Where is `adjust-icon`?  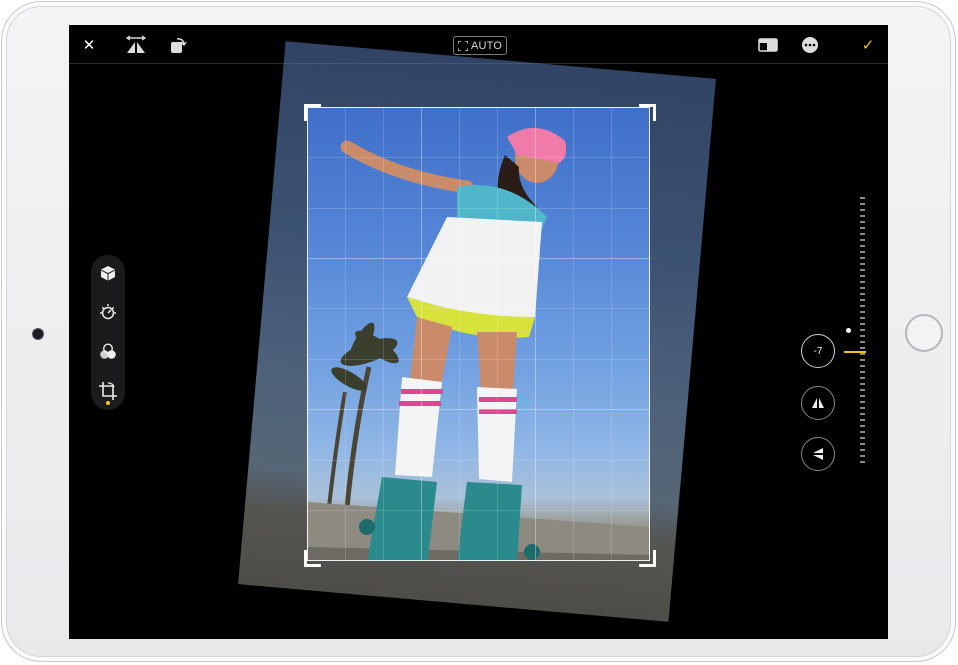
adjust-icon is located at coordinates (108, 312).